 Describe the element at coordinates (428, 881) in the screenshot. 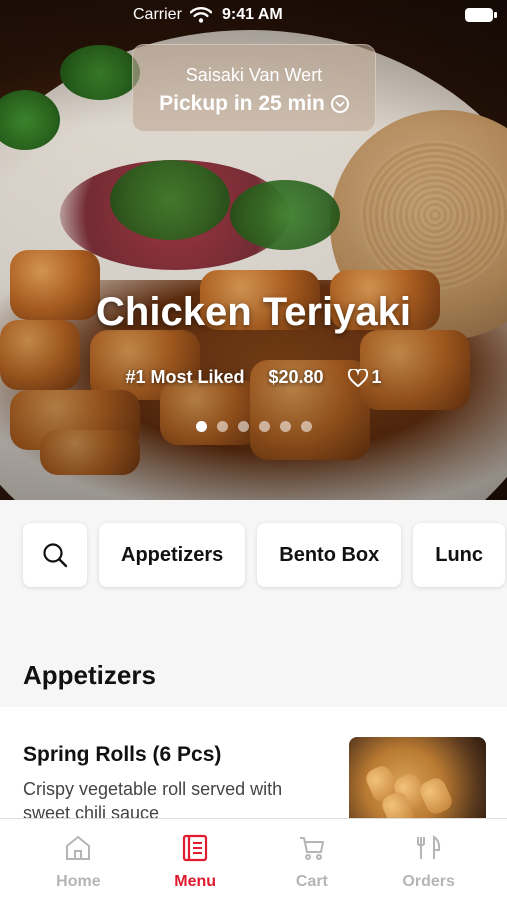

I see `tab-label: Orders` at that location.